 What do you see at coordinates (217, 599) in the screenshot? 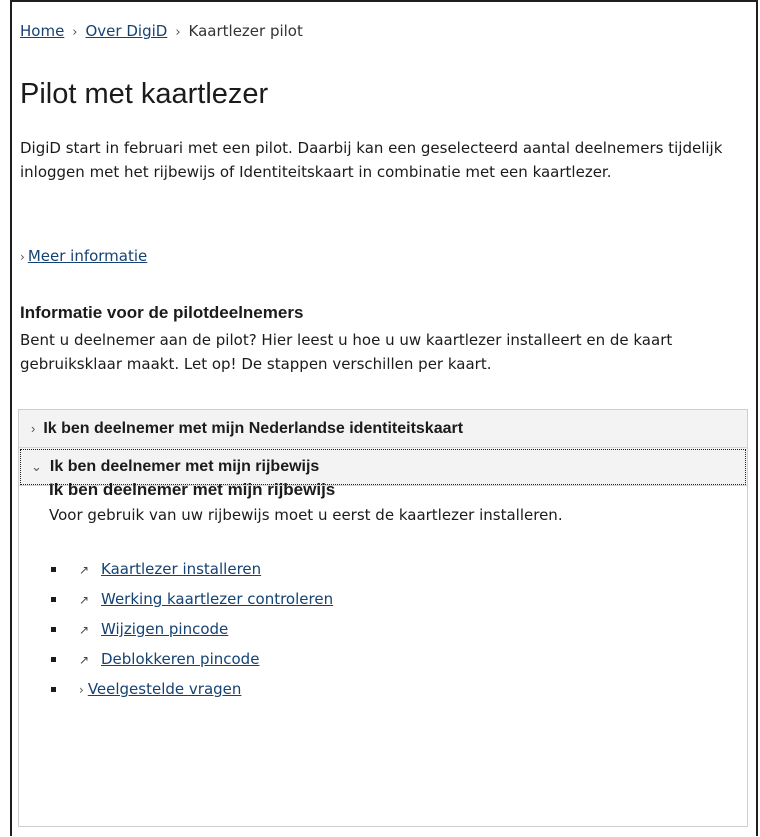
I see `link-werking-controleren: Werking kaartlezer controleren` at bounding box center [217, 599].